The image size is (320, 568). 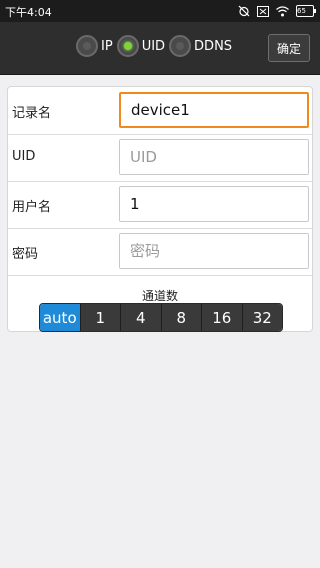 I want to click on password-label: 密码, so click(x=25, y=254).